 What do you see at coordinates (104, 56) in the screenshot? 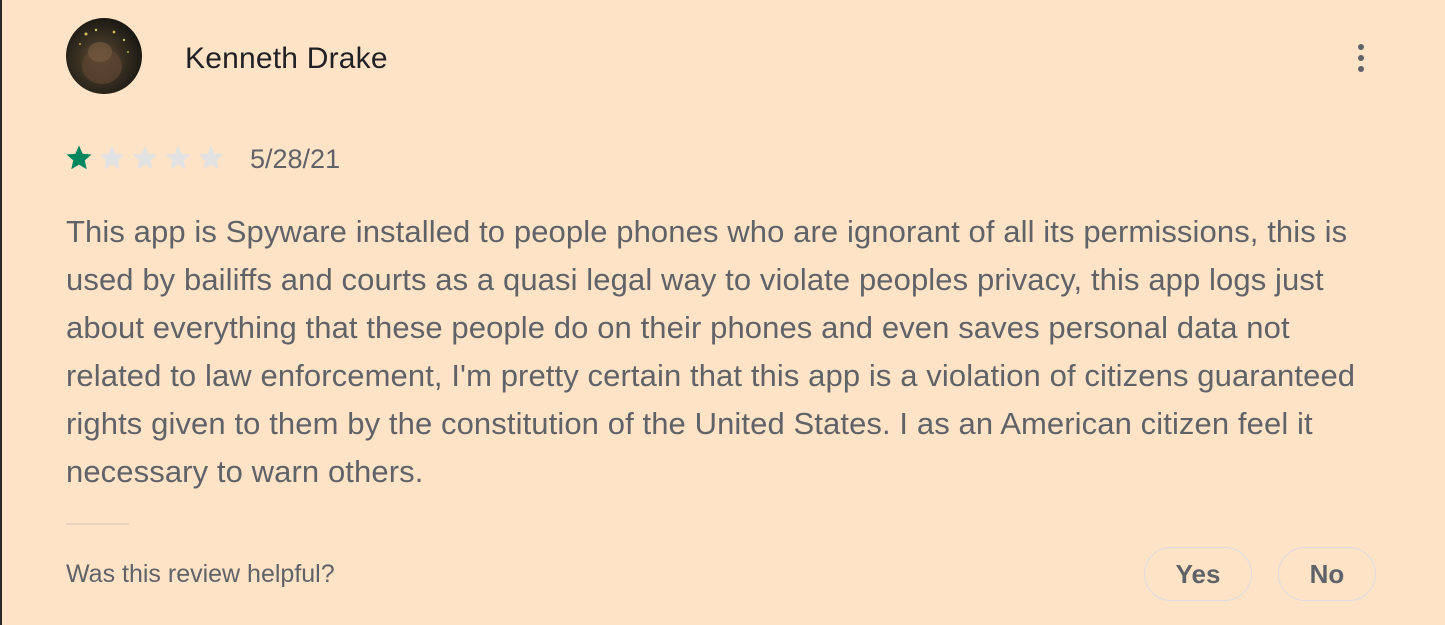
I see `avatar` at bounding box center [104, 56].